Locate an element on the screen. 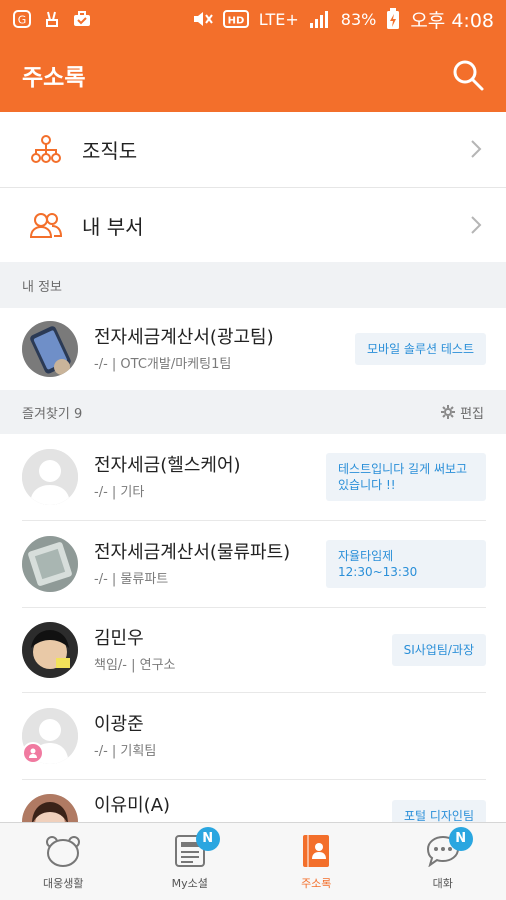 Image resolution: width=506 pixels, height=900 pixels. battery-charging-icon is located at coordinates (393, 19).